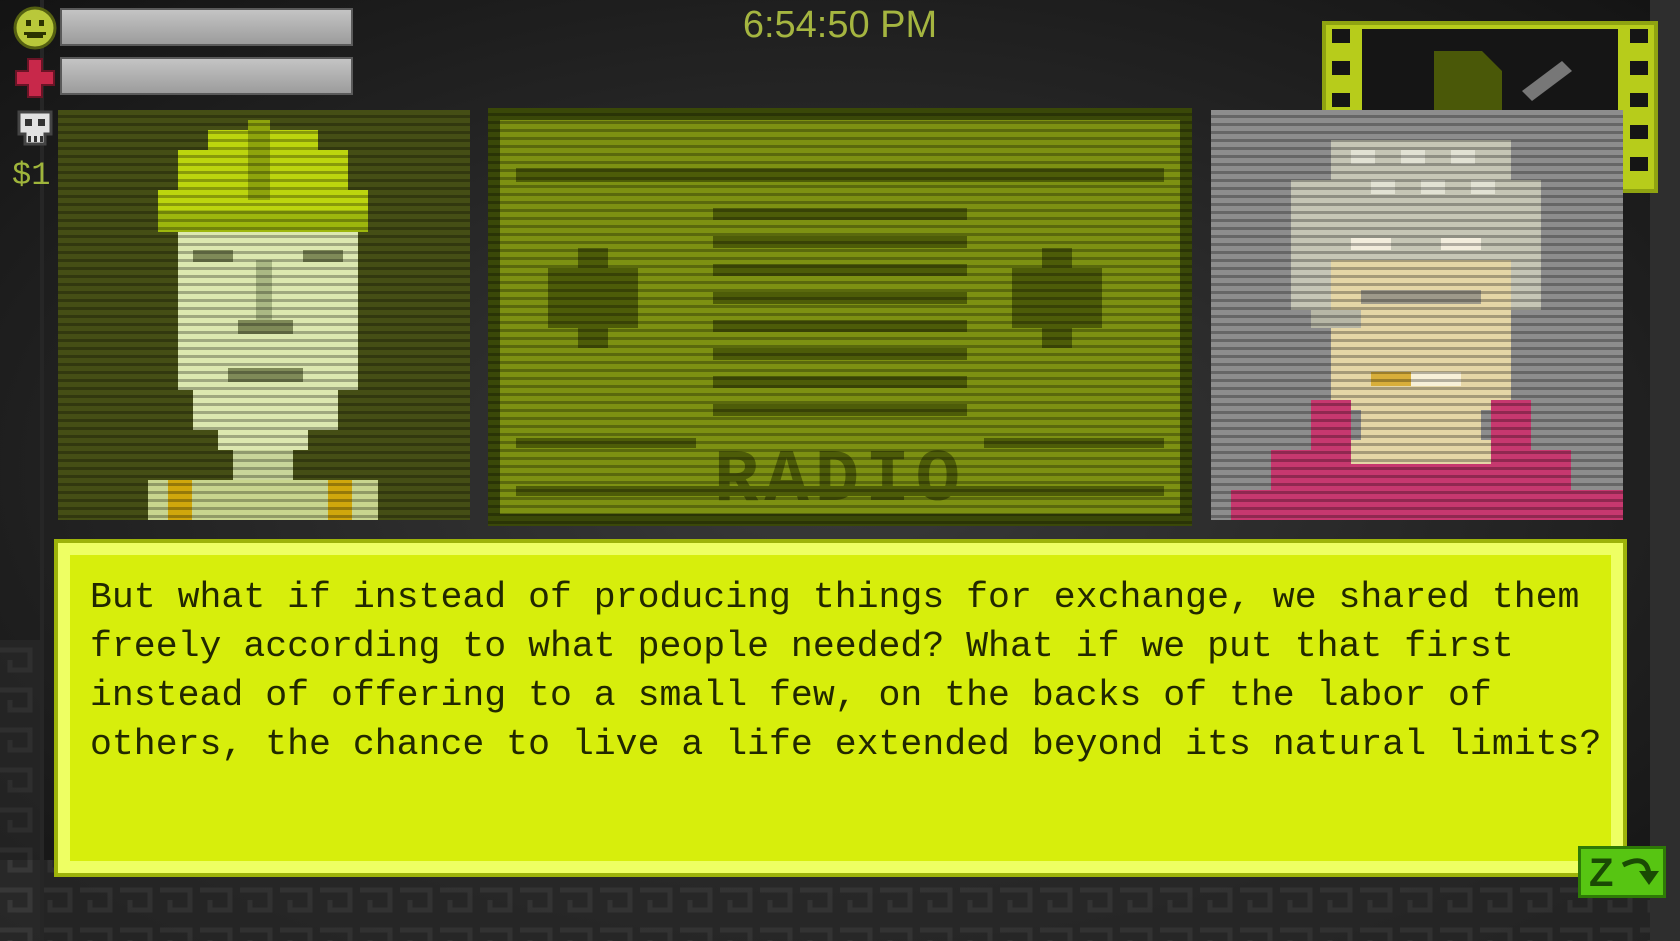 The image size is (1680, 941). I want to click on mood-bar, so click(206, 27).